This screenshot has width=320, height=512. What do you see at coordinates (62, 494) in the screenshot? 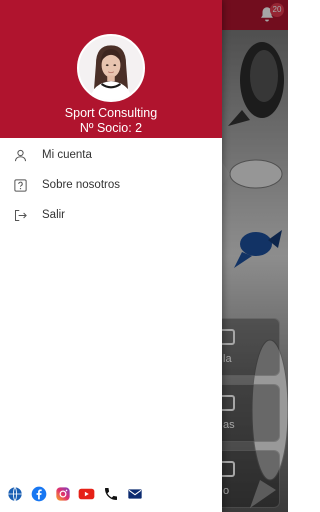
I see `instagram-icon` at bounding box center [62, 494].